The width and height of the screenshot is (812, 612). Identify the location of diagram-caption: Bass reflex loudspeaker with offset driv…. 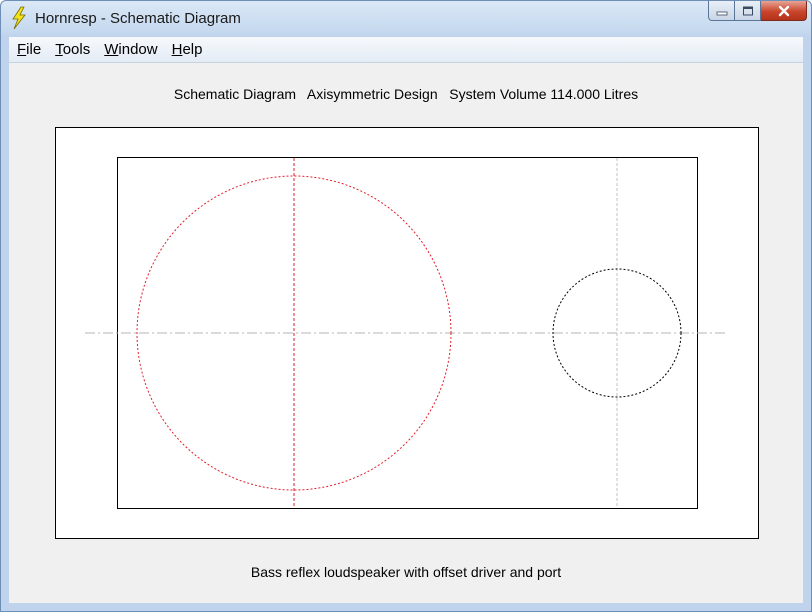
(406, 572).